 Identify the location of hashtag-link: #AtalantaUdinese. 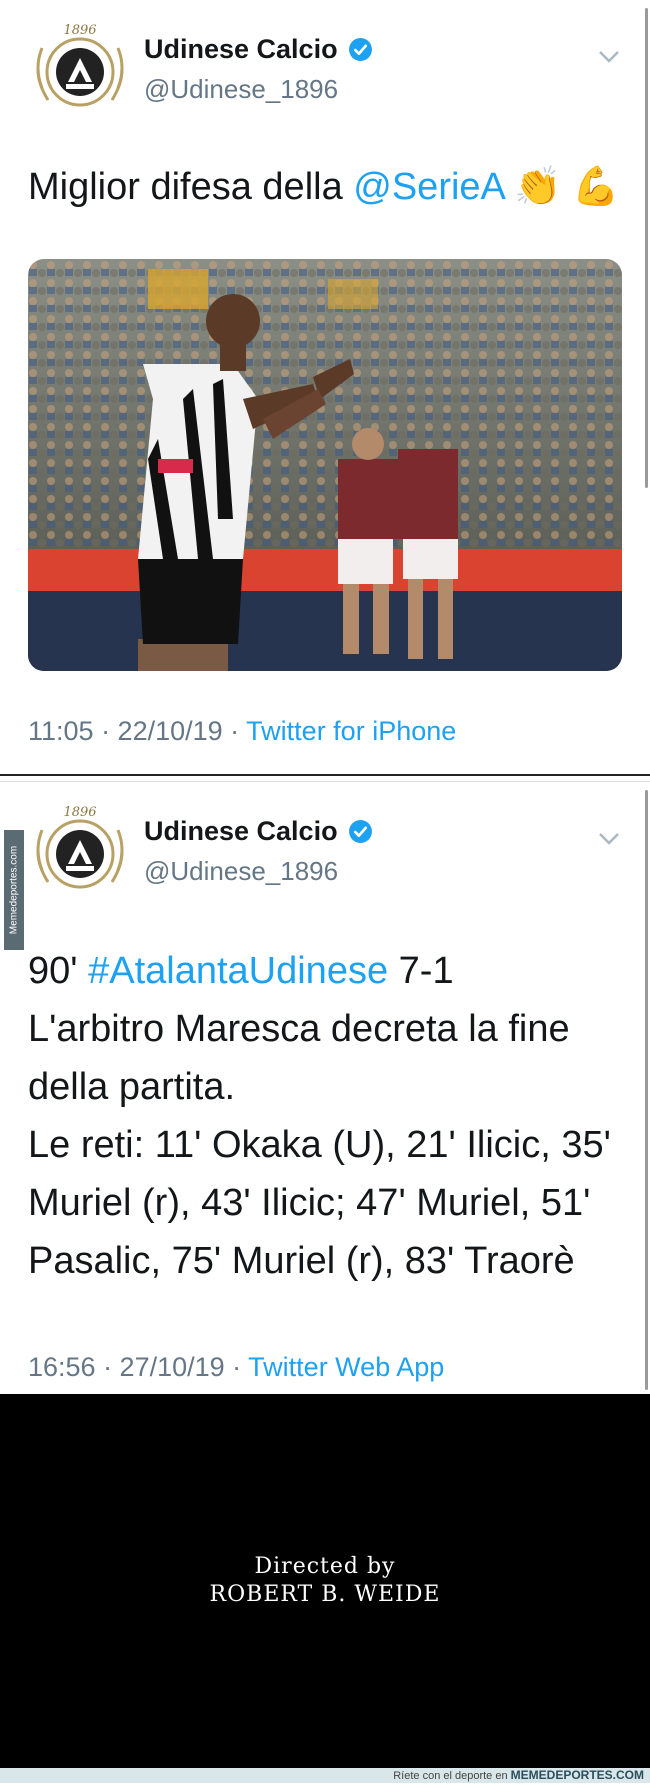
(238, 971).